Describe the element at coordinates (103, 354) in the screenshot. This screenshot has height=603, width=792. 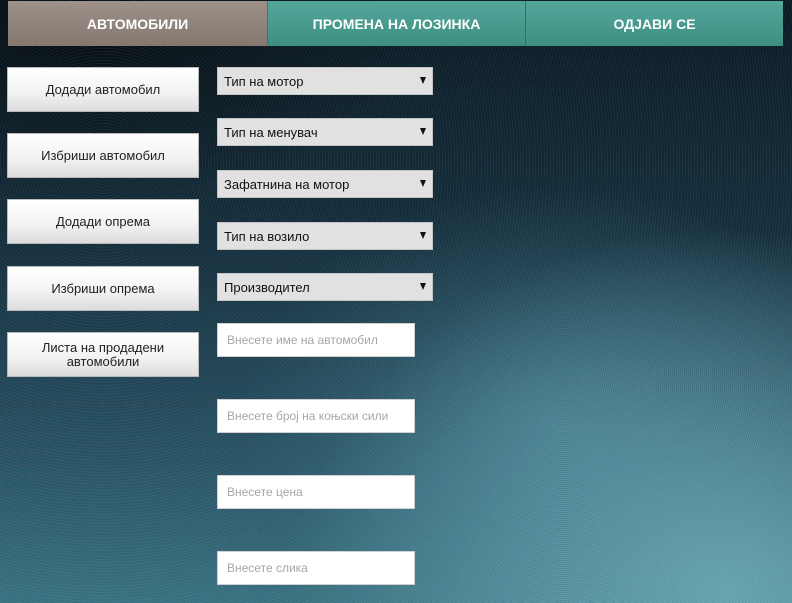
I see `sold-cars-list-button: Листа на продадени автомобили` at that location.